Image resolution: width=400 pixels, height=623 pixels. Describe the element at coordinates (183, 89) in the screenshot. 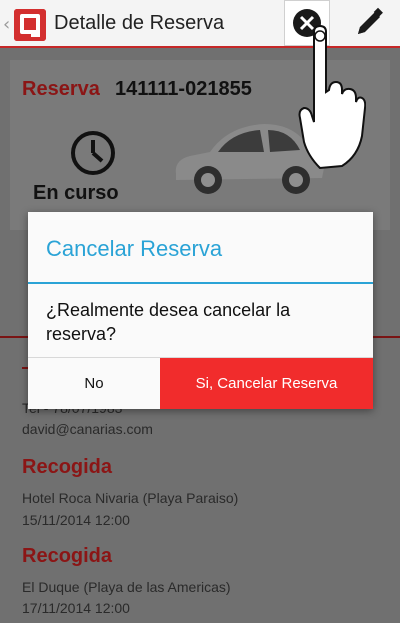

I see `reservation-number: 141111-021855` at that location.